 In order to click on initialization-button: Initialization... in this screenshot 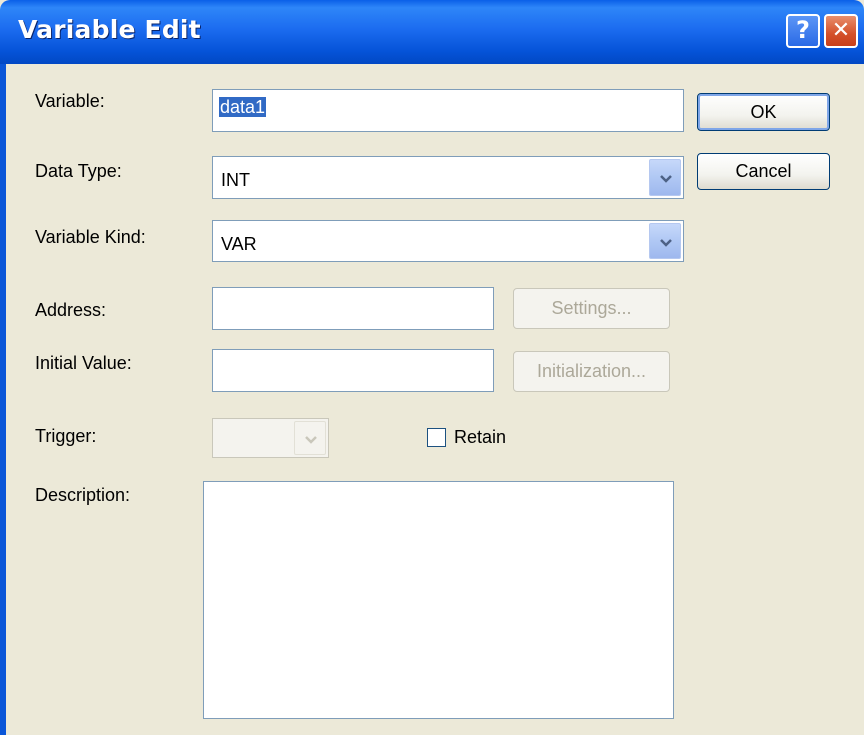, I will do `click(591, 371)`.